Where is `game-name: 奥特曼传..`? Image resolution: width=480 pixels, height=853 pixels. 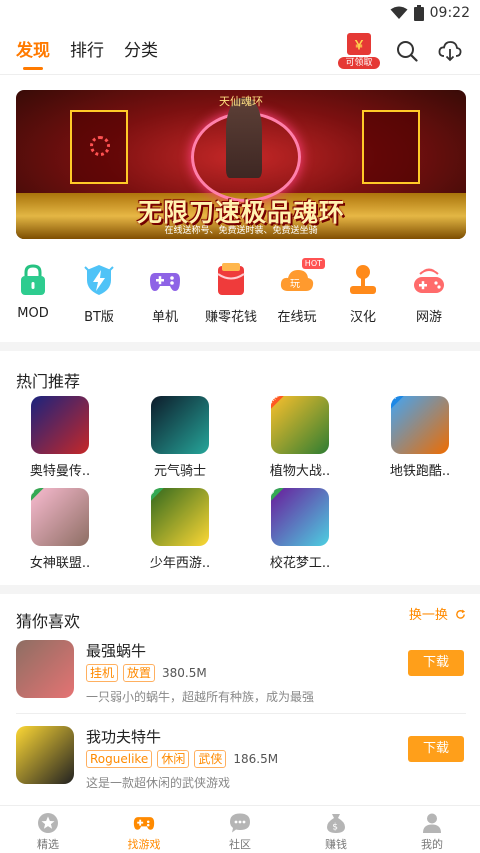
game-name: 奥特曼传.. is located at coordinates (60, 471).